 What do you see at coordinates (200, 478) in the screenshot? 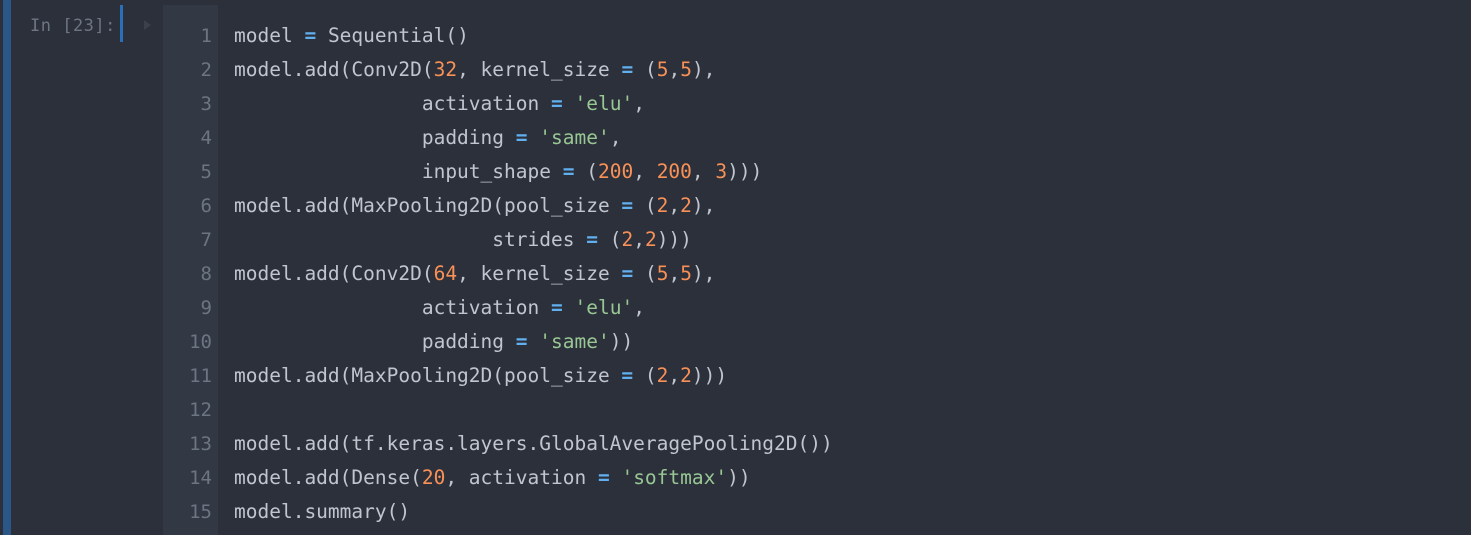
I see `line-number: 14` at bounding box center [200, 478].